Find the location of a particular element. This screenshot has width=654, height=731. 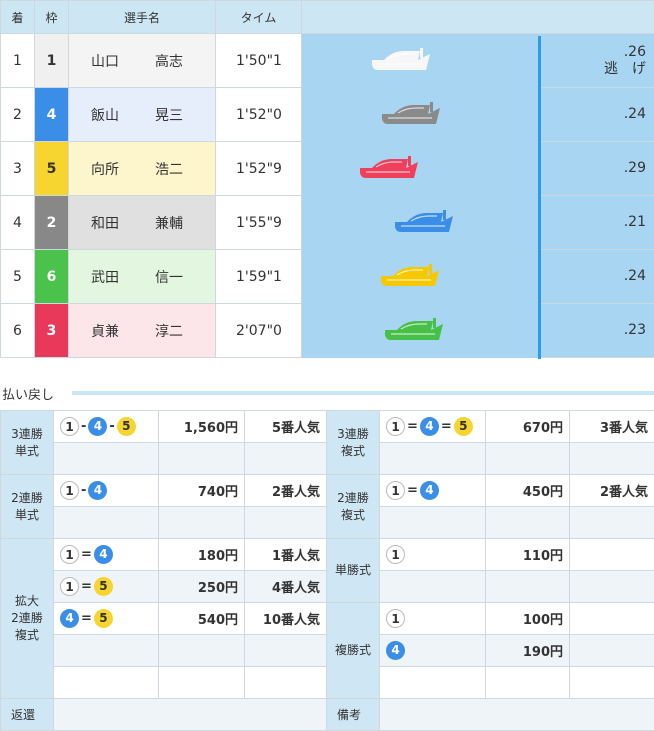

amount: 540円 is located at coordinates (201, 618).